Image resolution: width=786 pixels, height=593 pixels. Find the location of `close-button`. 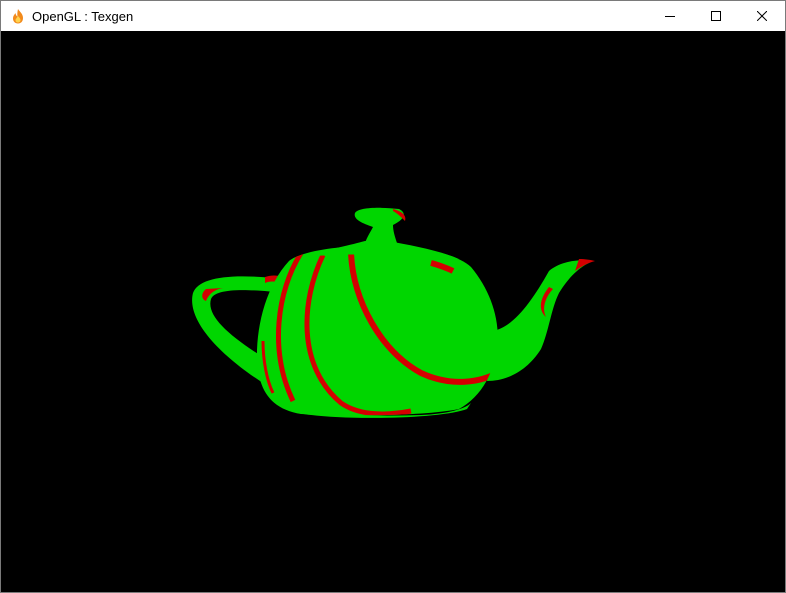

close-button is located at coordinates (762, 16).